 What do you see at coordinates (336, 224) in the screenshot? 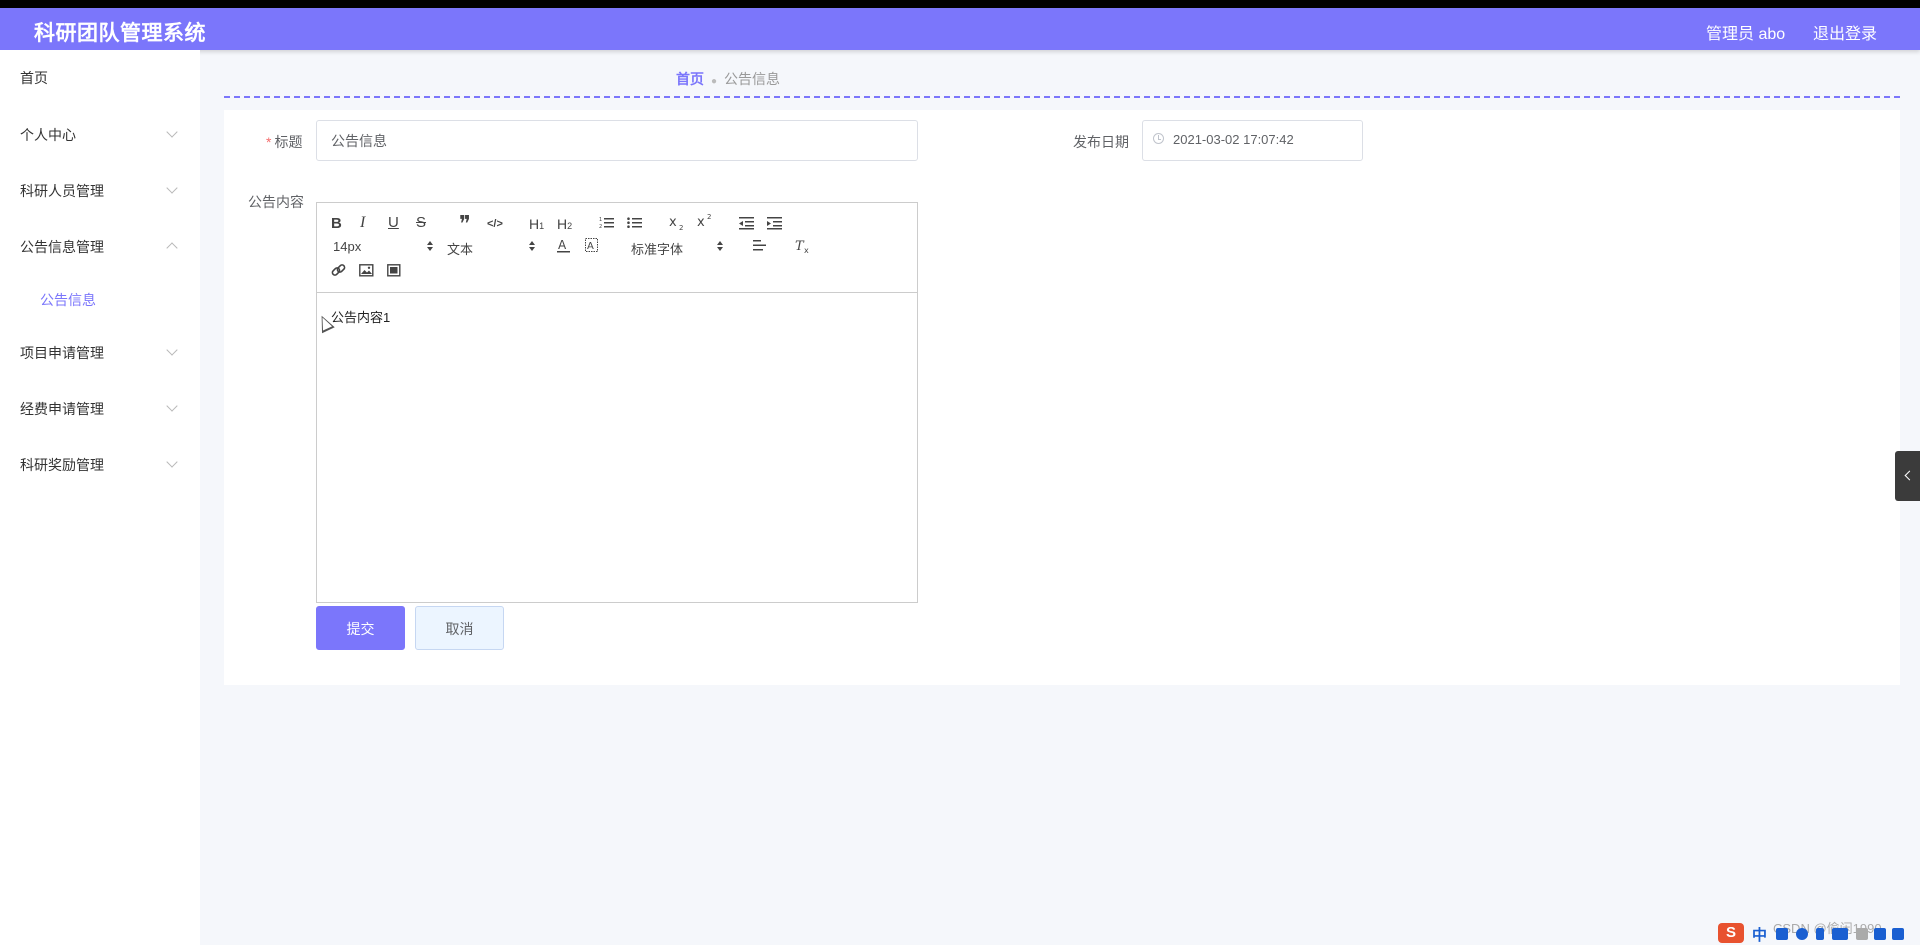
I see `bold-button: B` at bounding box center [336, 224].